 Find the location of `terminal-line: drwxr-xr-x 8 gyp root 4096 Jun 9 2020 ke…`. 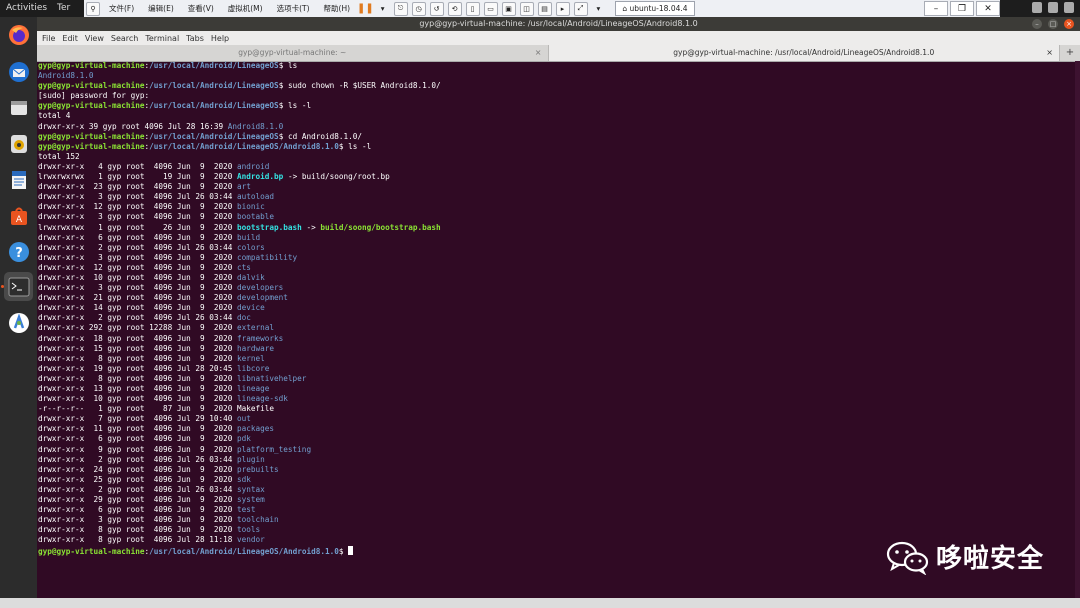

terminal-line: drwxr-xr-x 8 gyp root 4096 Jun 9 2020 ke… is located at coordinates (558, 359).